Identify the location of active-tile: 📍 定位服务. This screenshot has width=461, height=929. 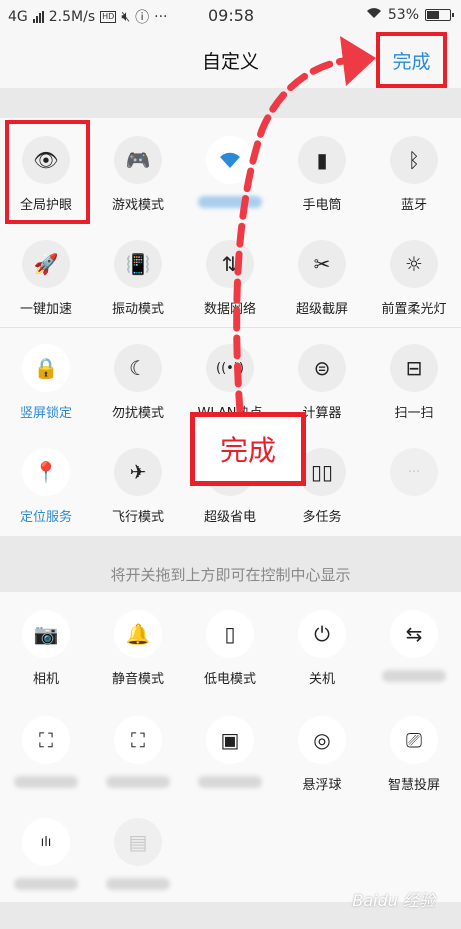
(46, 486).